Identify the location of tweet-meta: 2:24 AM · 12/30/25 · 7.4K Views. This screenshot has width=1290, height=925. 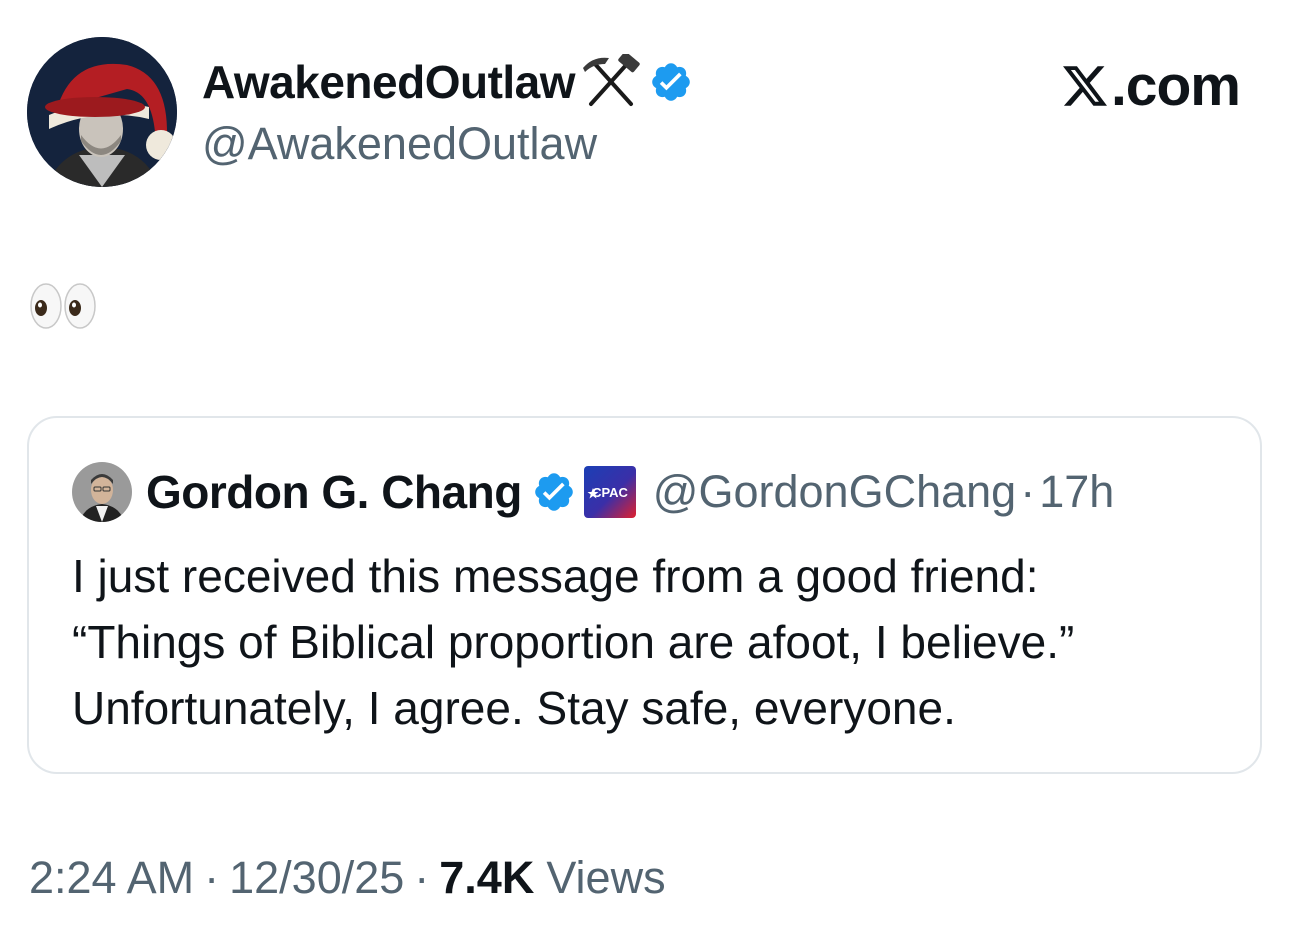
(347, 878).